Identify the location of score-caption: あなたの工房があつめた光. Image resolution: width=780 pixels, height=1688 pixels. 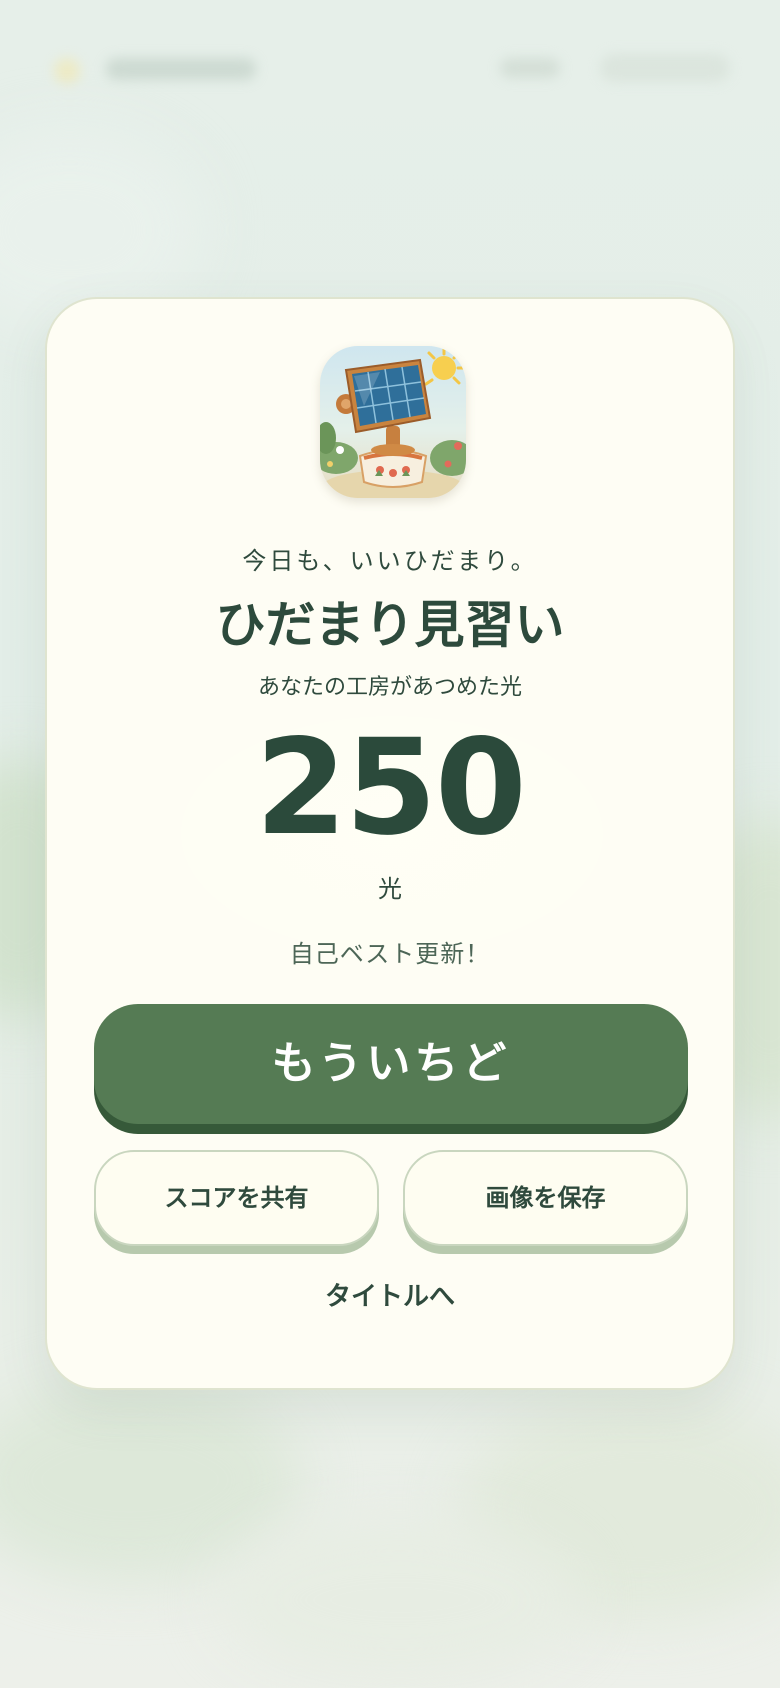
(389, 687).